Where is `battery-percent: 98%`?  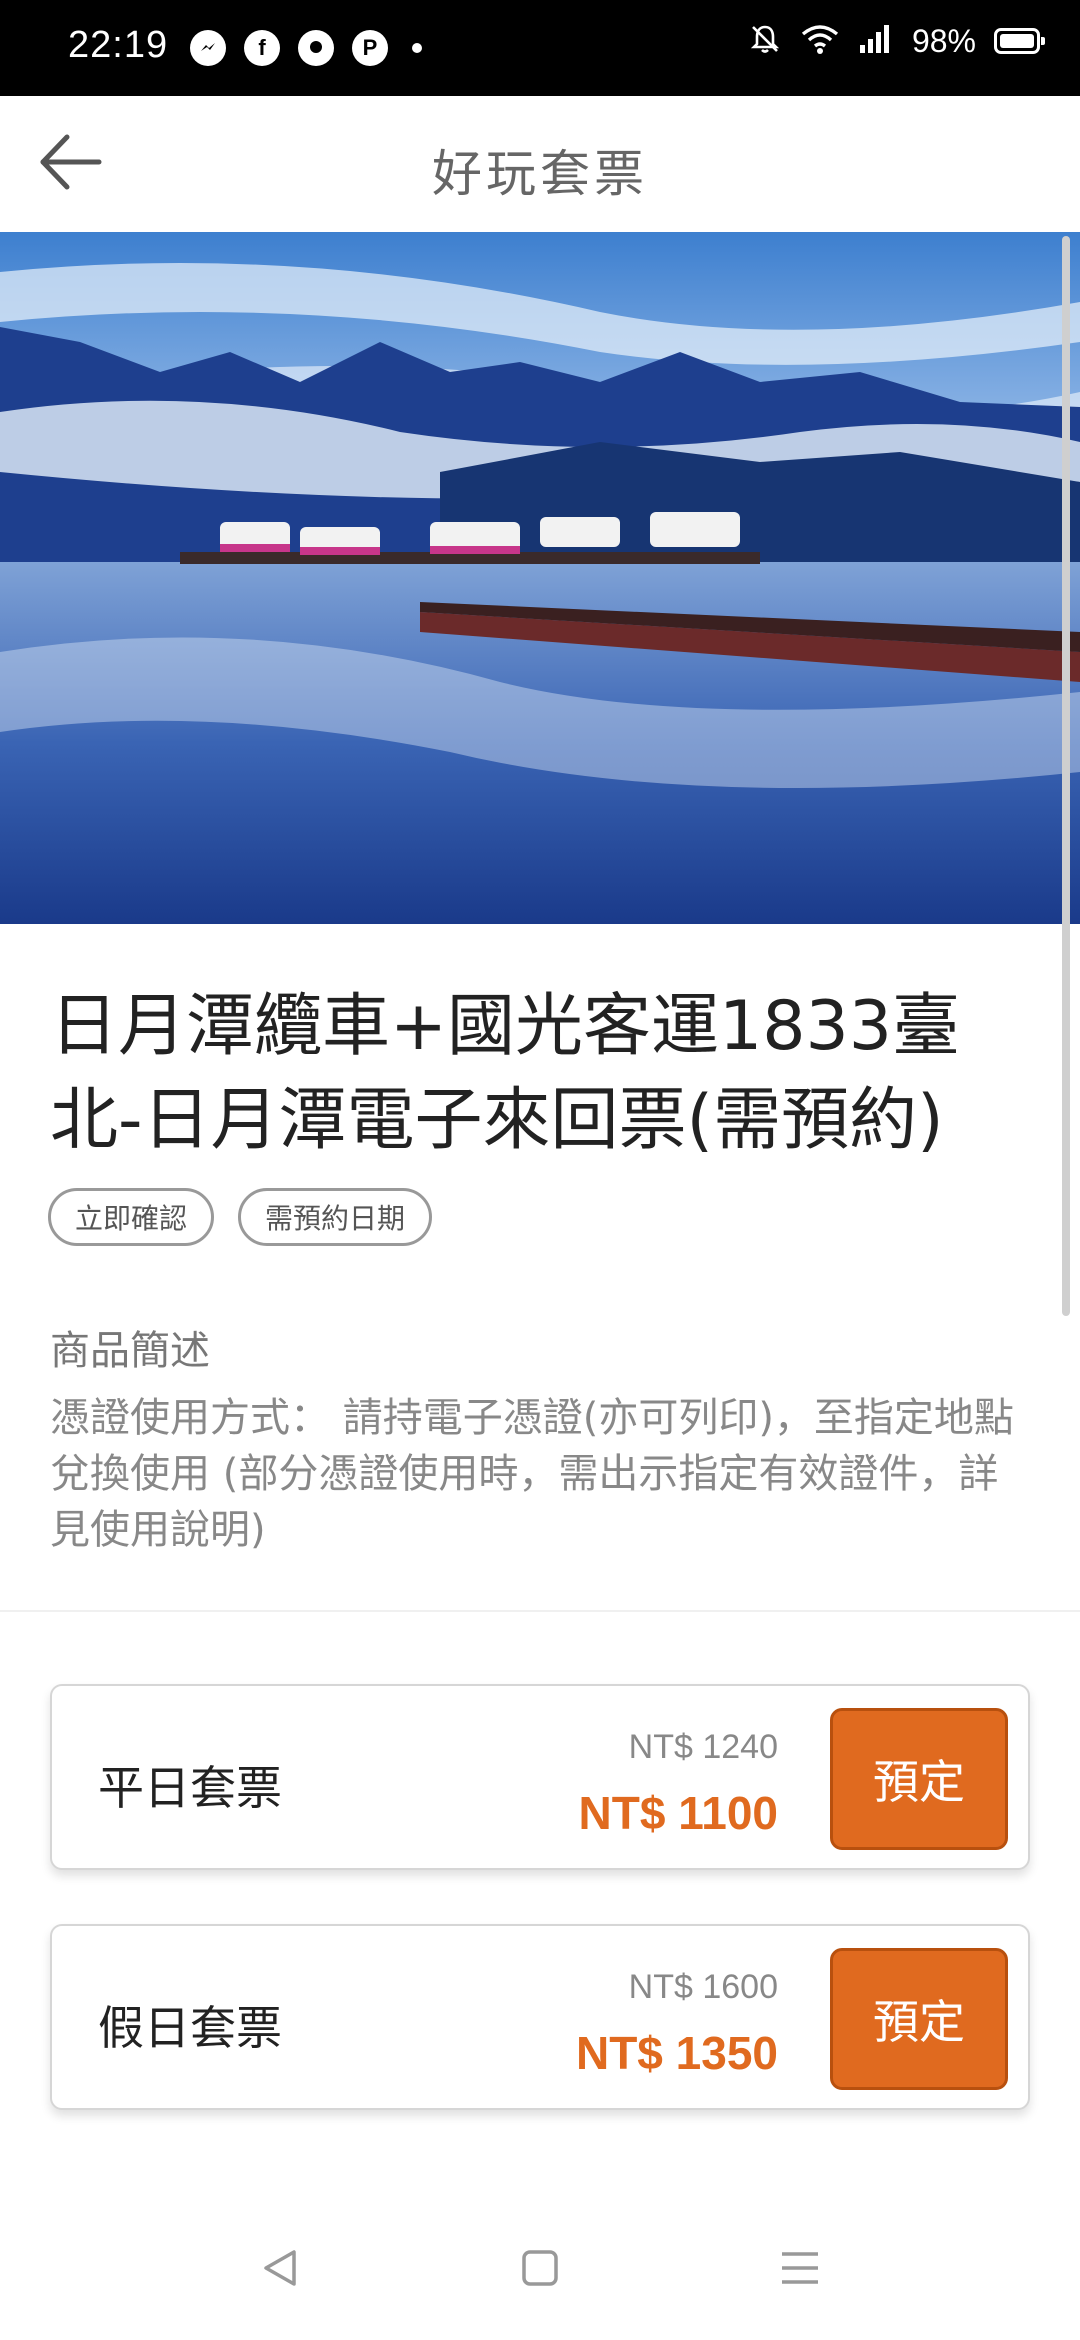
battery-percent: 98% is located at coordinates (943, 40).